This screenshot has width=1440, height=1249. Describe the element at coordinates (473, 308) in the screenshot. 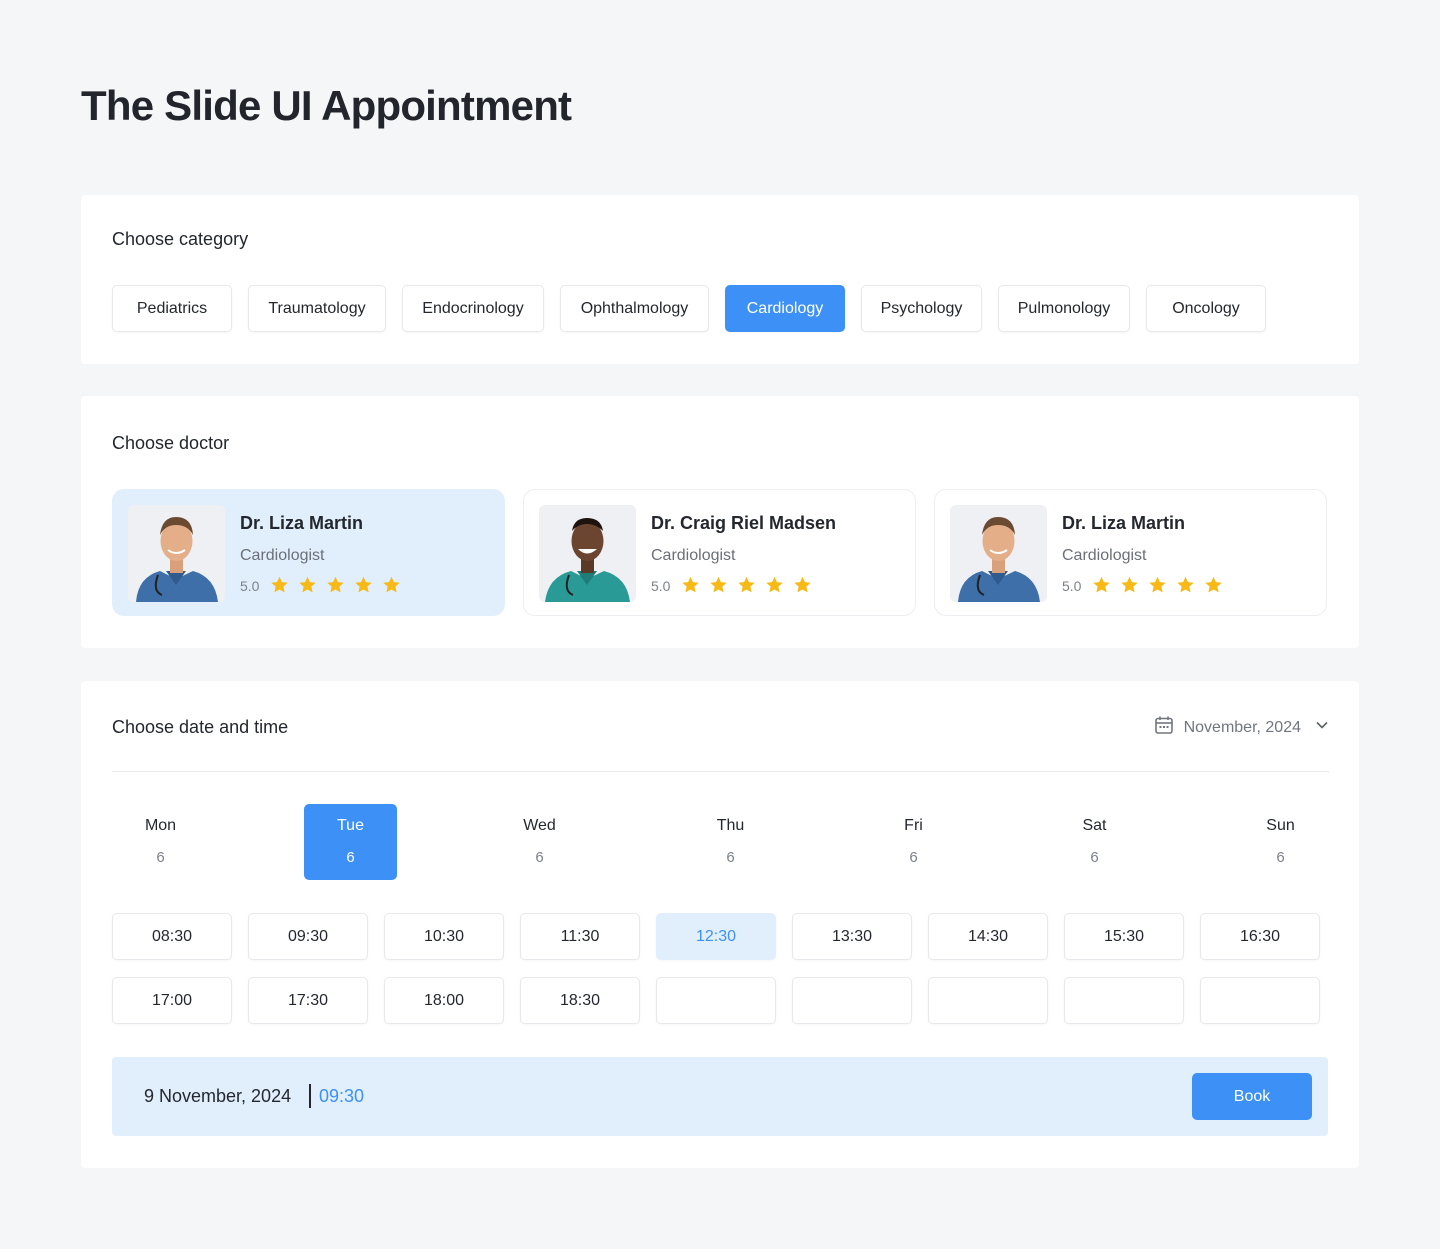

I see `category-pill-endocrinology: Endocrinology` at that location.